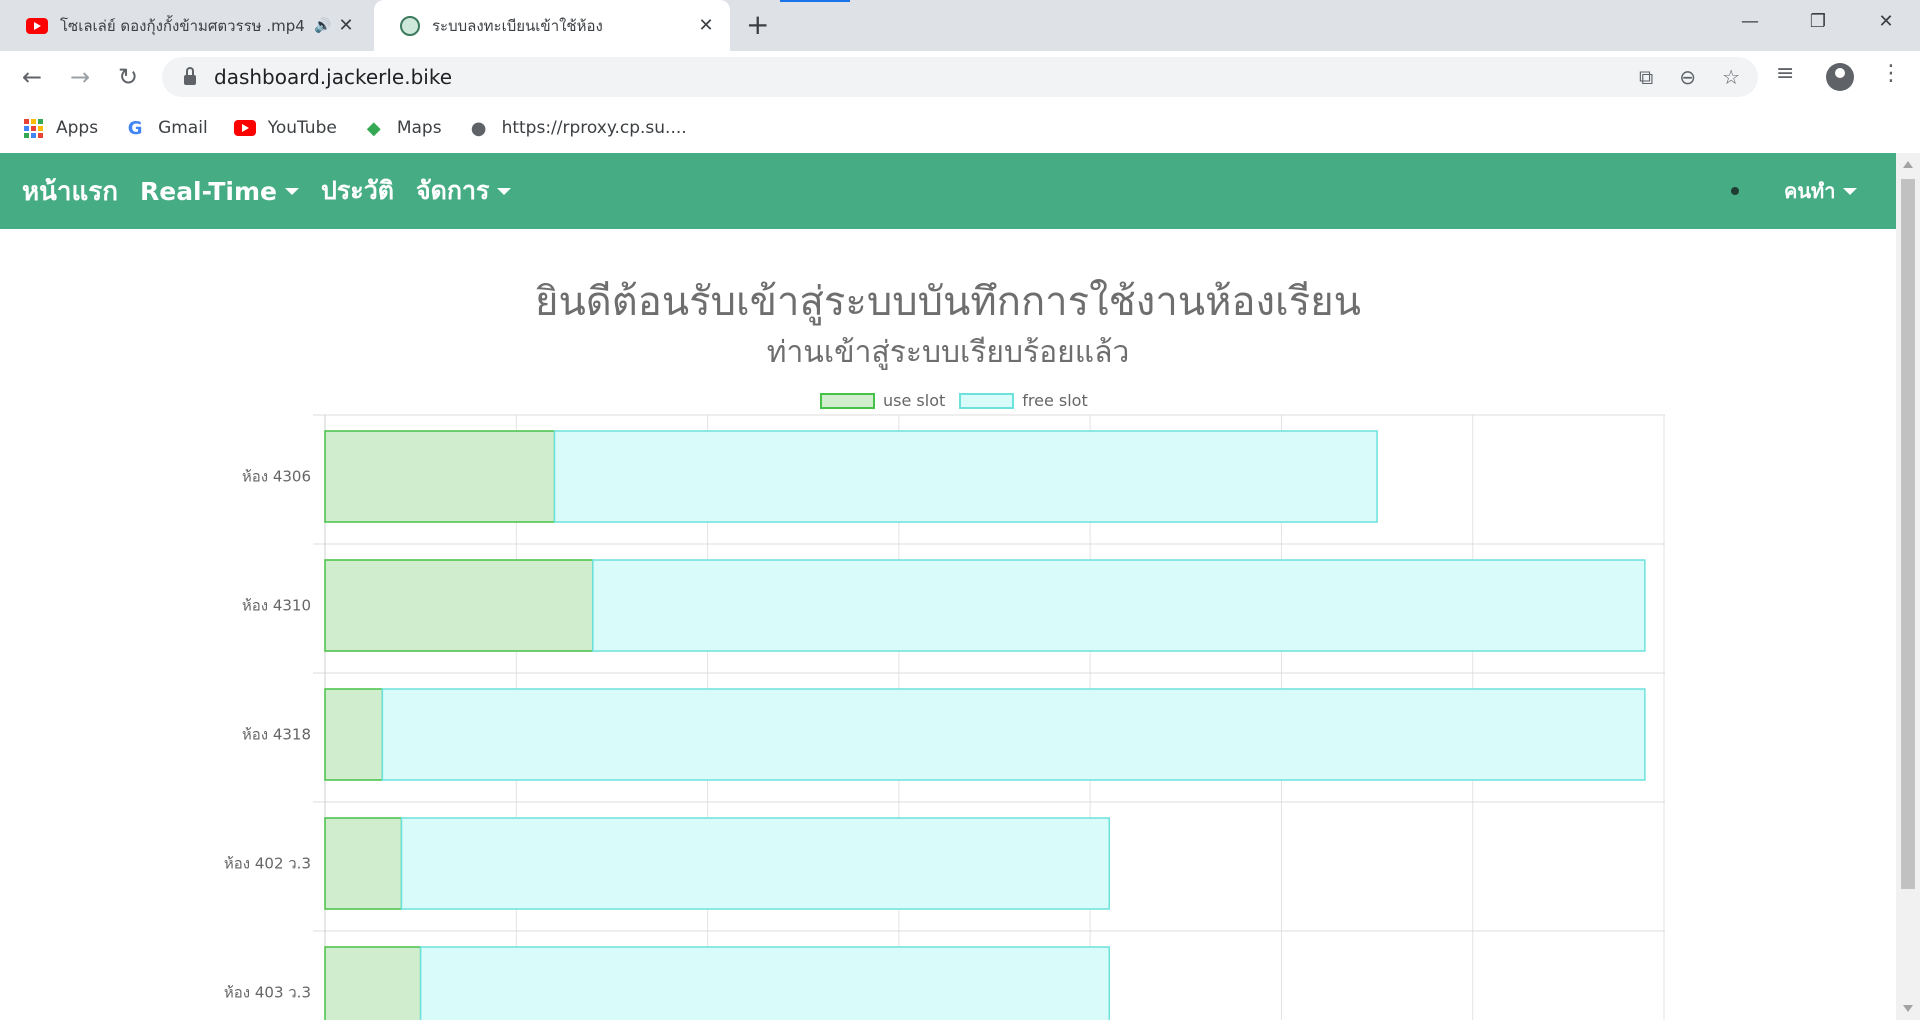  What do you see at coordinates (478, 128) in the screenshot?
I see `globe-icon: ●` at bounding box center [478, 128].